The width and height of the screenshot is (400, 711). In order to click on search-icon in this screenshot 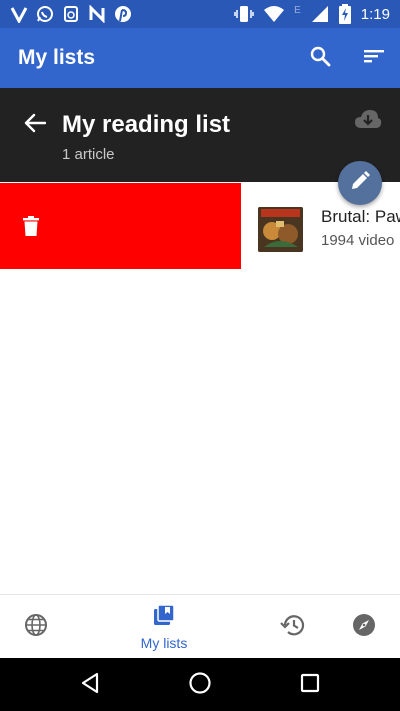, I will do `click(320, 58)`.